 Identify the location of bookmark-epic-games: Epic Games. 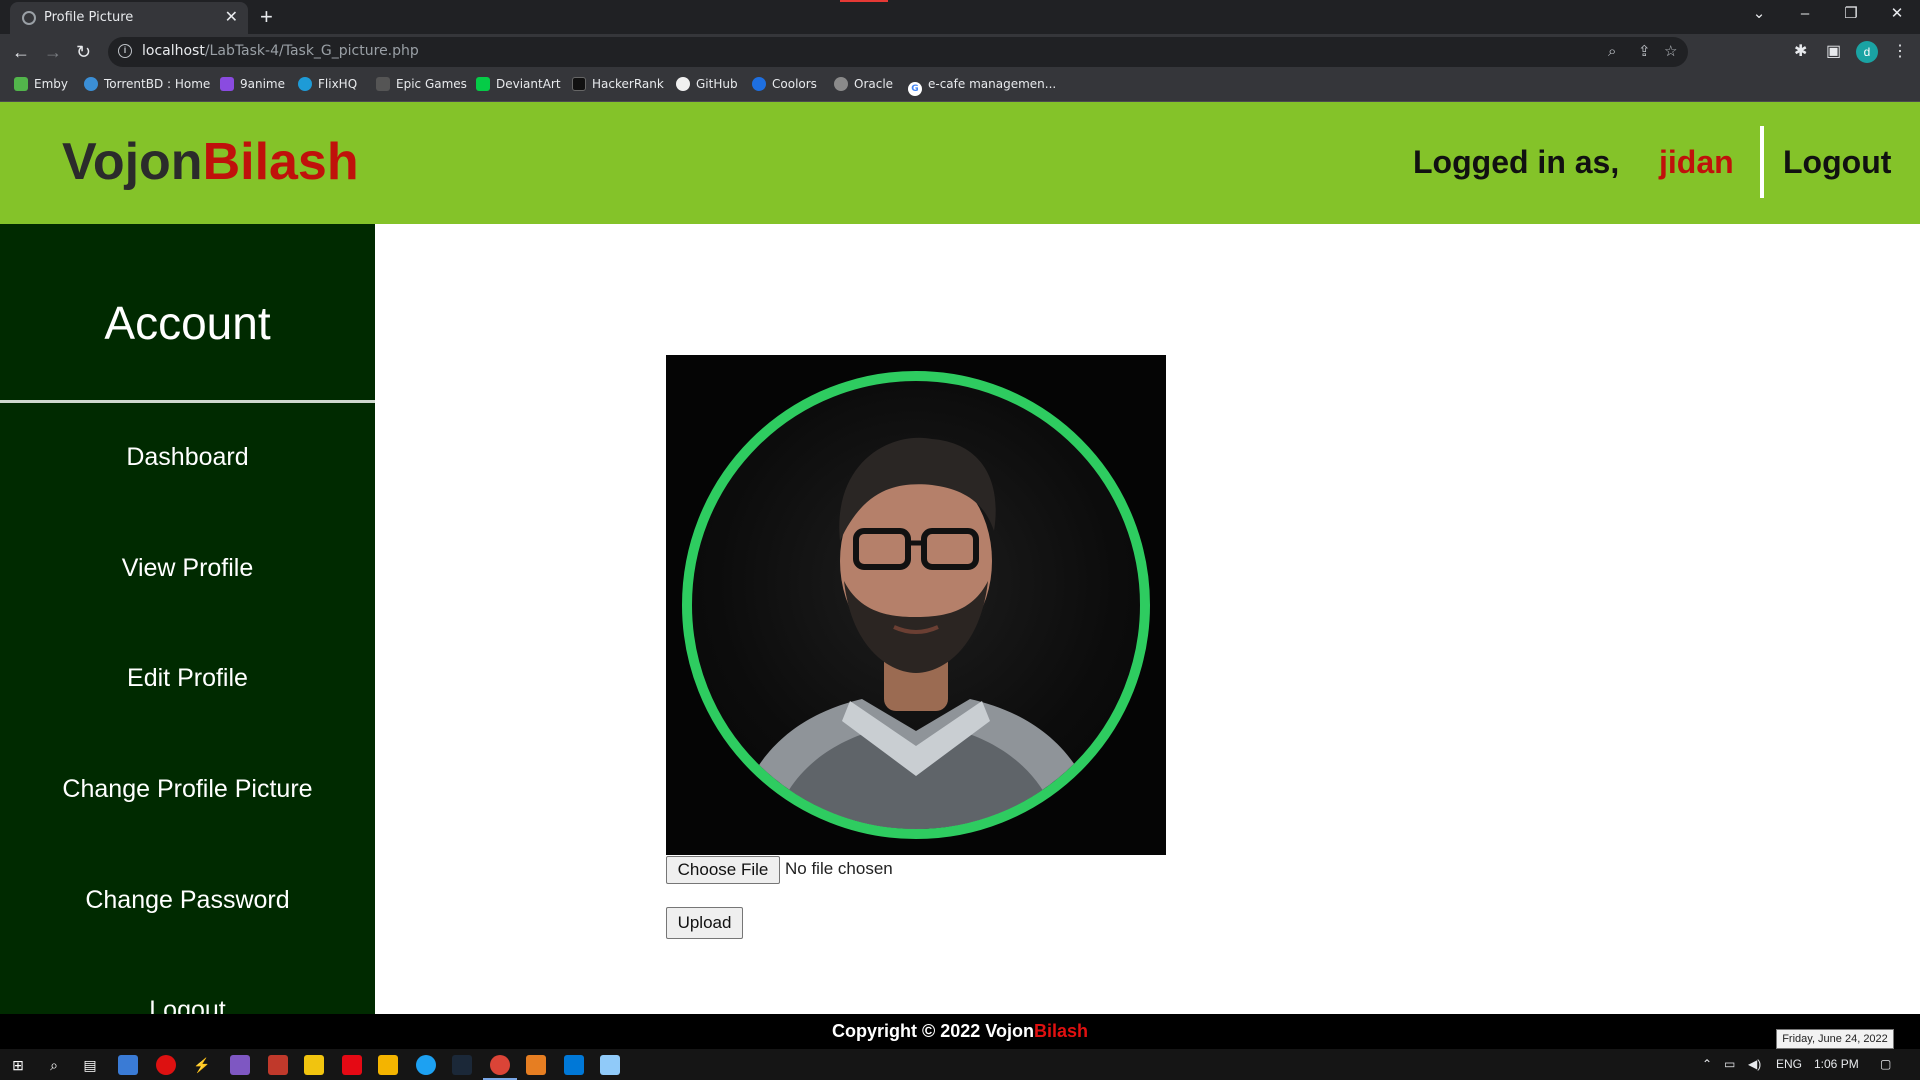
(421, 84).